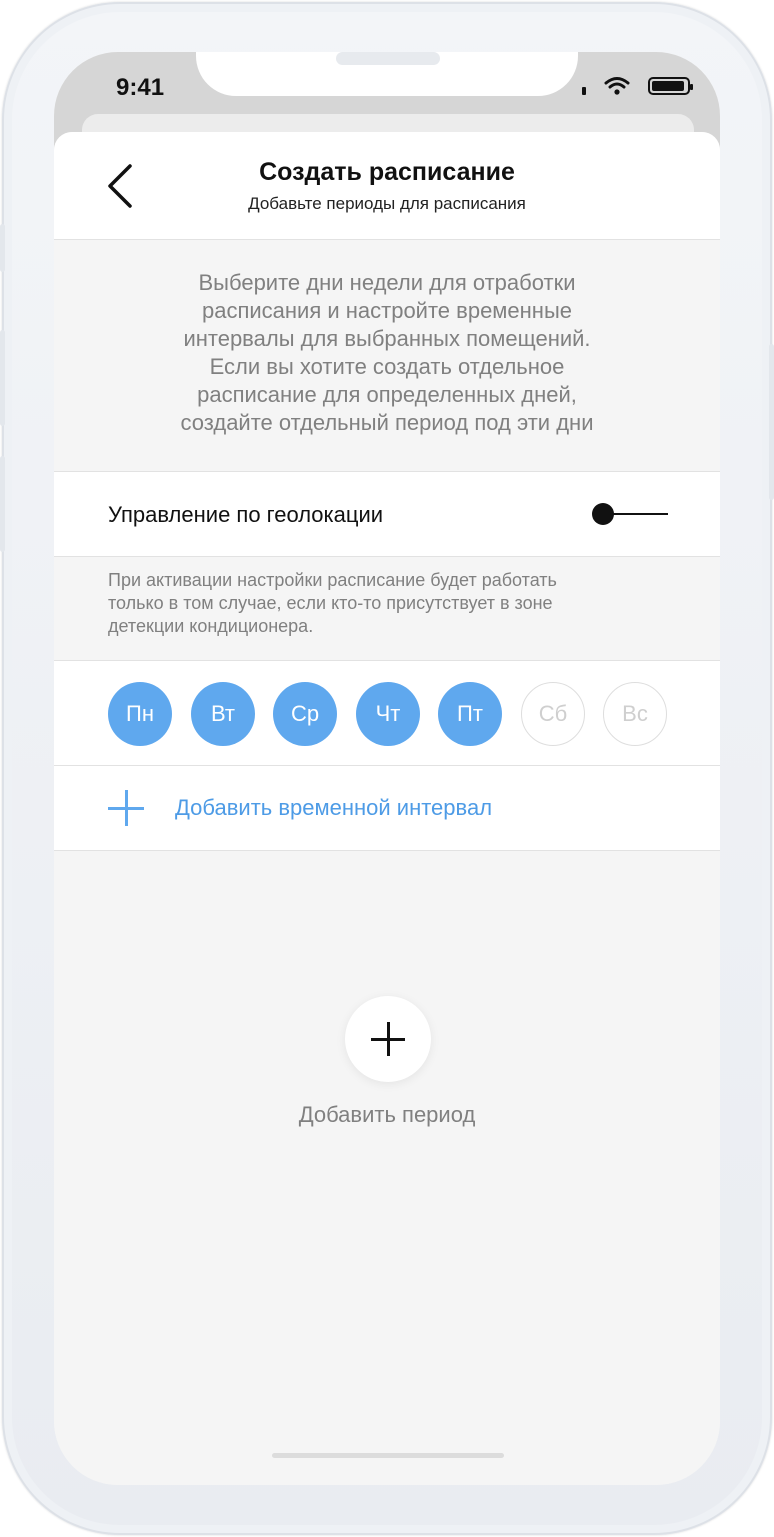 This screenshot has width=774, height=1537. Describe the element at coordinates (305, 714) in the screenshot. I see `day-wednesday: Ср` at that location.